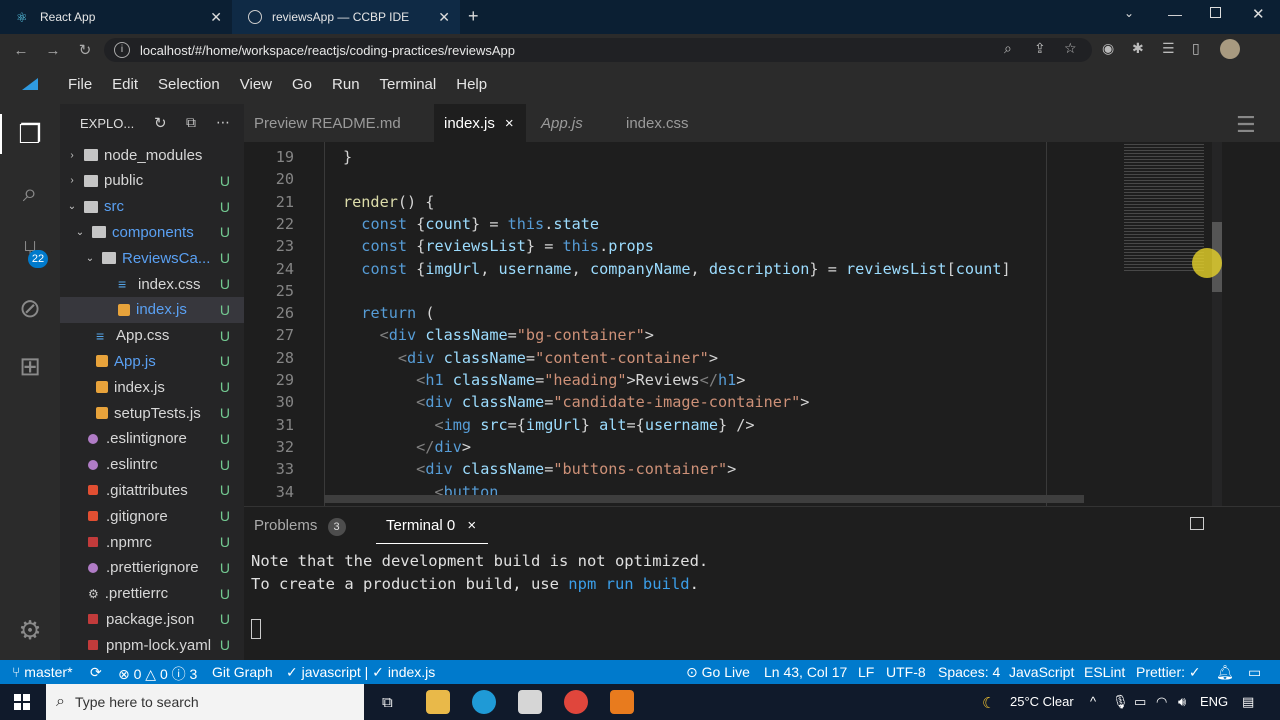 Image resolution: width=1280 pixels, height=720 pixels. Describe the element at coordinates (388, 202) in the screenshot. I see `code-line: render() {` at that location.